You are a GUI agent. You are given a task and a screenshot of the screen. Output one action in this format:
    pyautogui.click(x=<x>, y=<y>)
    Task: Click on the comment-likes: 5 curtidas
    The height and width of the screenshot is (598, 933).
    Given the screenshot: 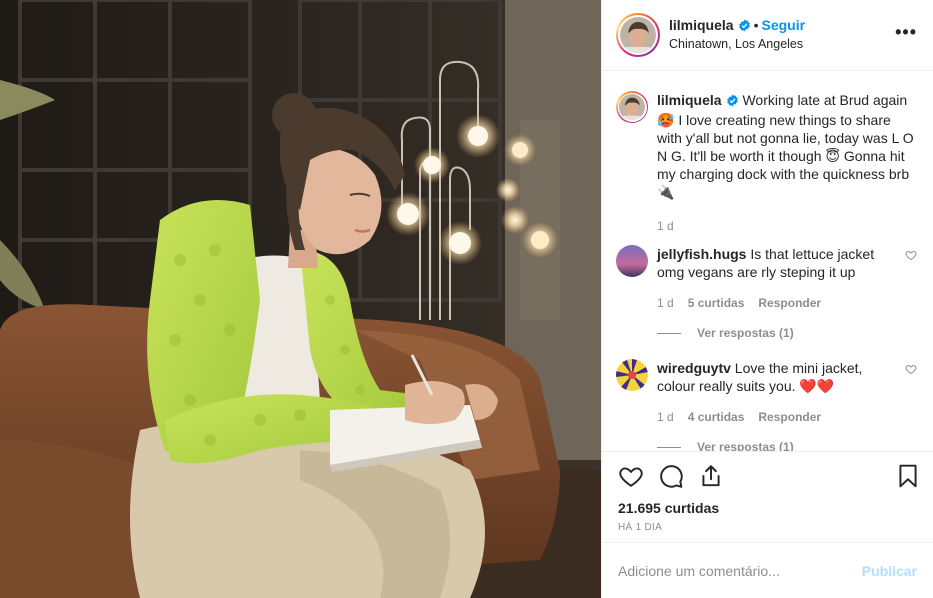 What is the action you would take?
    pyautogui.click(x=716, y=303)
    